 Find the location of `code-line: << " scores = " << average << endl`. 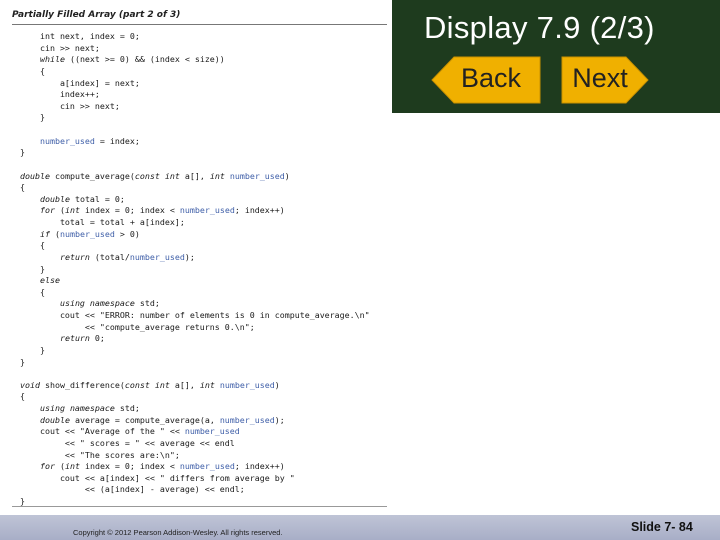

code-line: << " scores = " << average << endl is located at coordinates (196, 444).